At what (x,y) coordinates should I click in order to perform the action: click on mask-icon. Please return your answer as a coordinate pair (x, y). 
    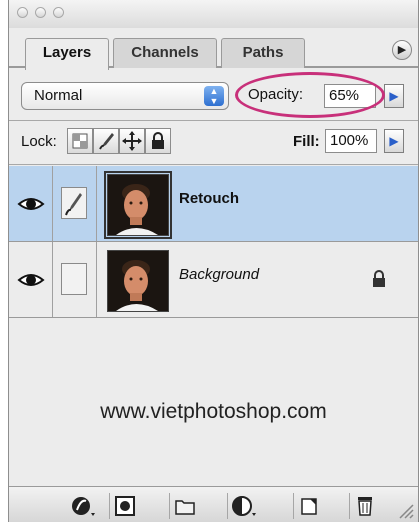
    Looking at the image, I should click on (125, 506).